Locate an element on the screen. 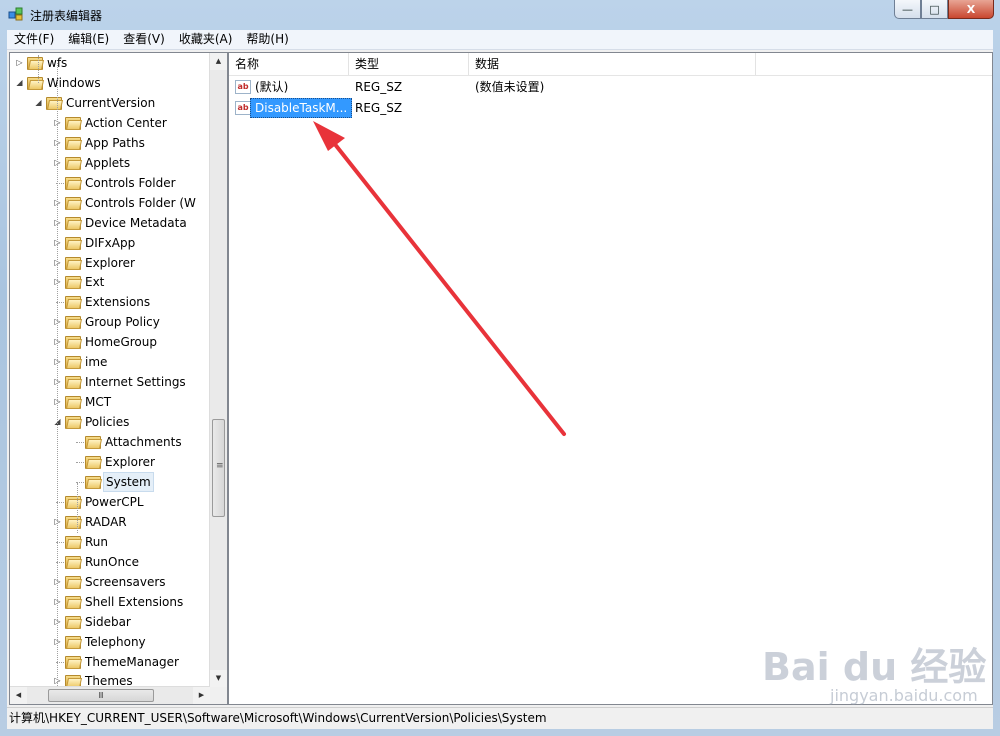 The width and height of the screenshot is (1000, 736). tree-node: Attachments is located at coordinates (110, 442).